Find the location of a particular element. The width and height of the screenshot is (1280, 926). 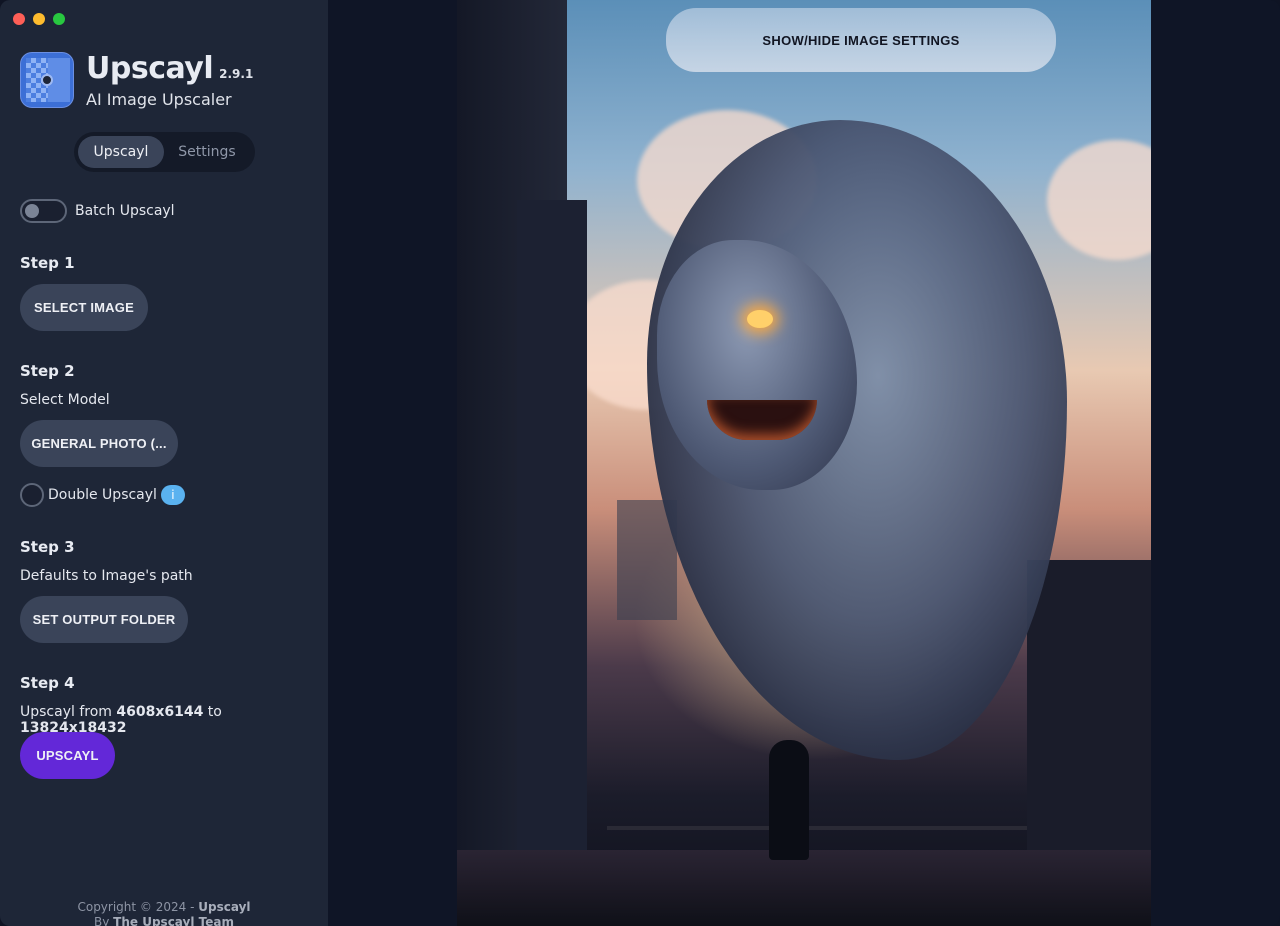

batch-upscayl-toggle is located at coordinates (43, 211).